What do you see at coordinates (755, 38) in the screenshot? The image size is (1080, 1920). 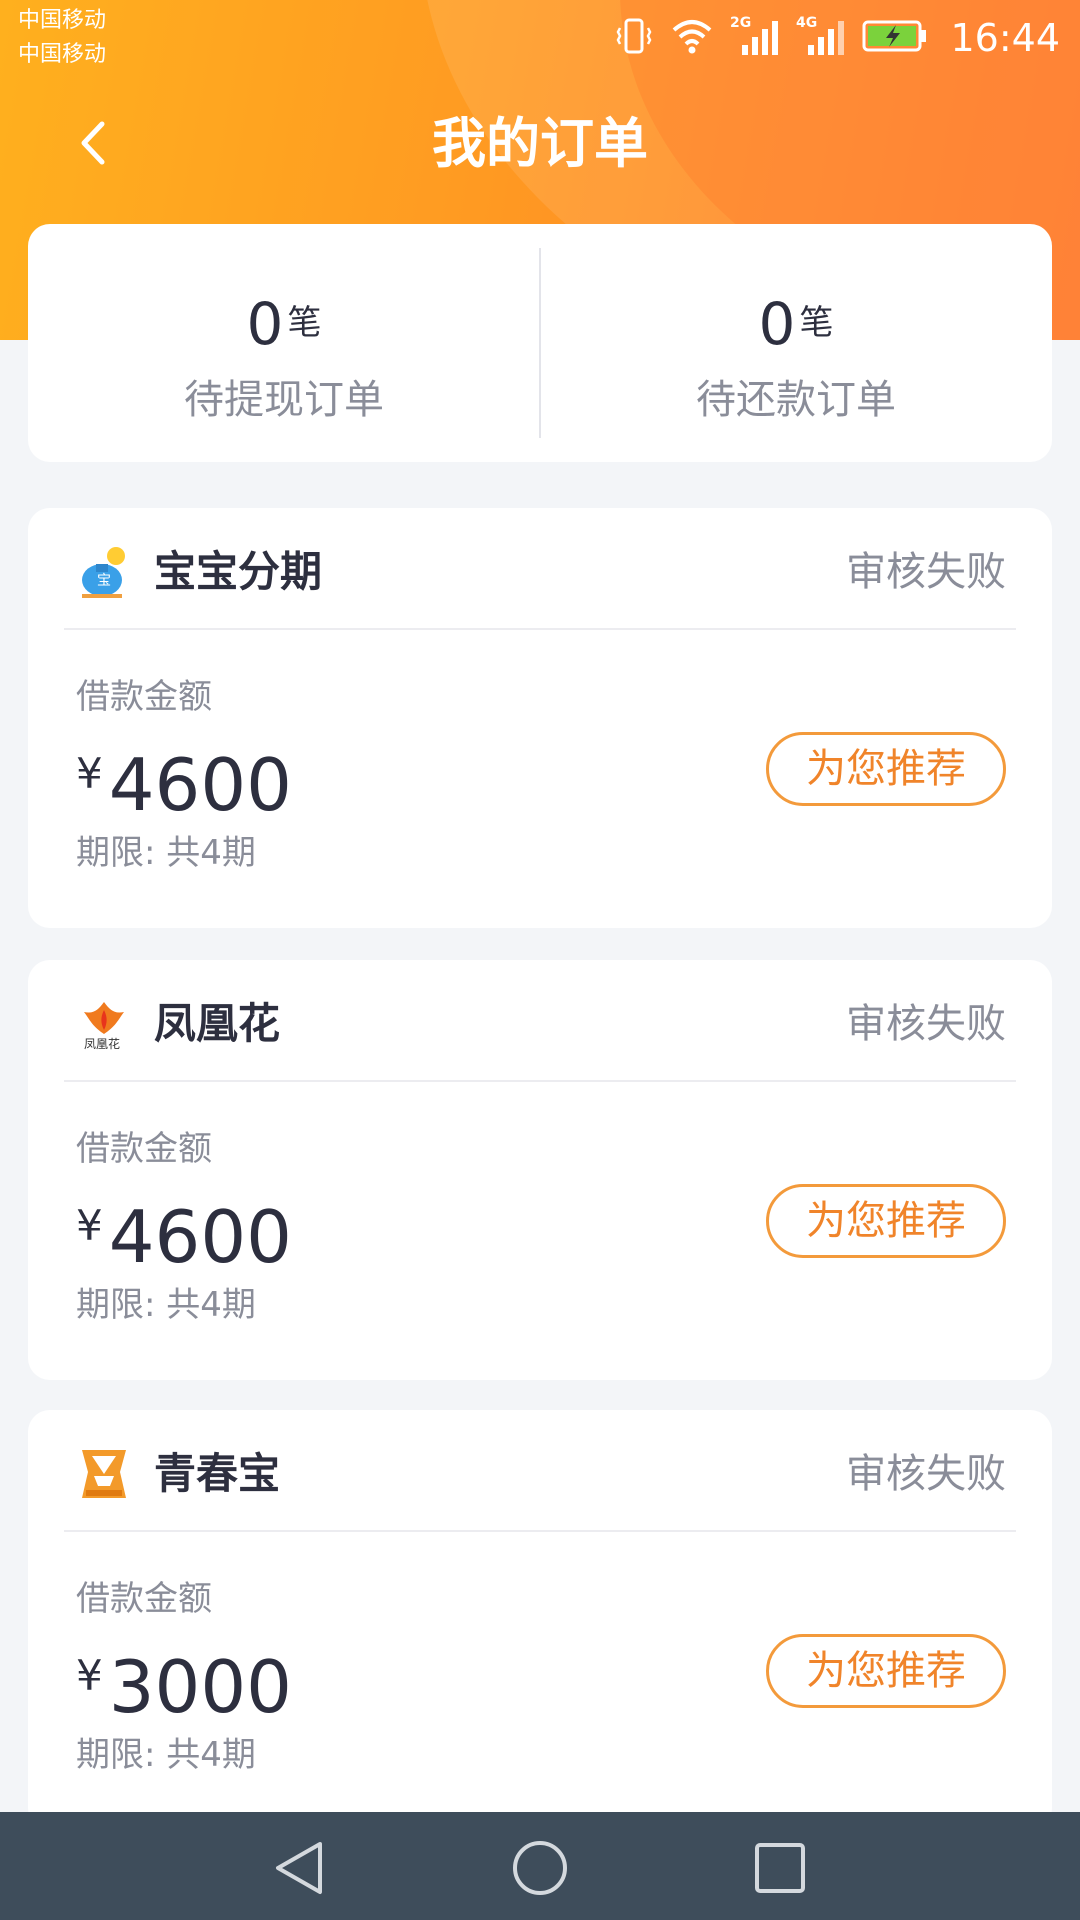 I see `signal-2g-icon: 2G` at bounding box center [755, 38].